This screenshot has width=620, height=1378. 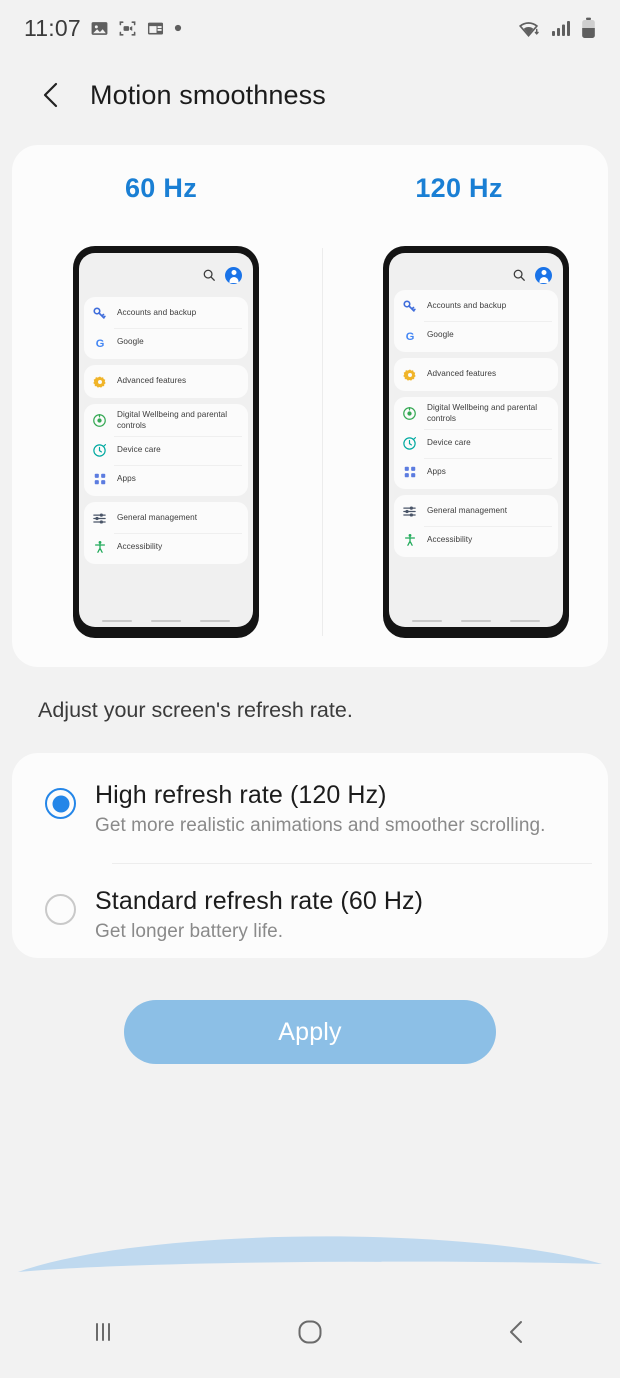 What do you see at coordinates (177, 28) in the screenshot?
I see `dot-icon` at bounding box center [177, 28].